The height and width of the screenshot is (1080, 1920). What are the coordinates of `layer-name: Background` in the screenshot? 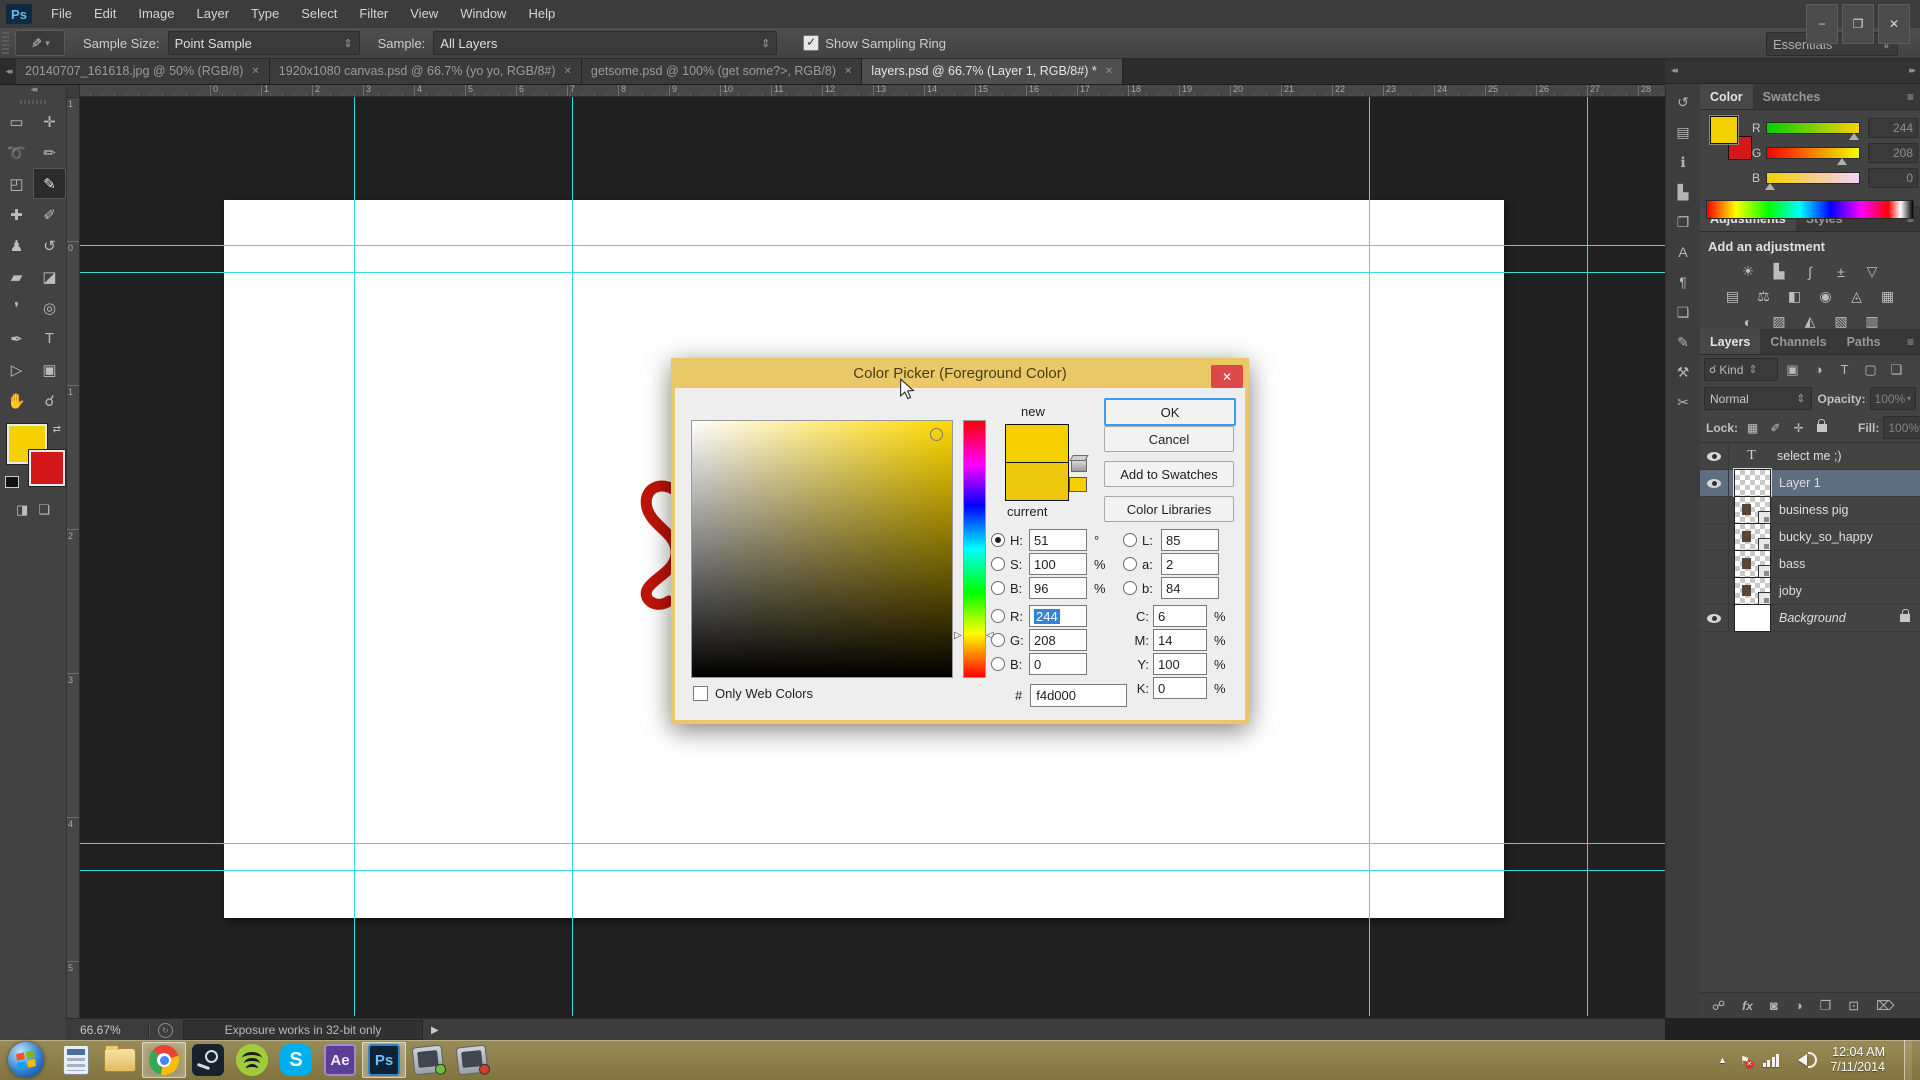 It's located at (1812, 618).